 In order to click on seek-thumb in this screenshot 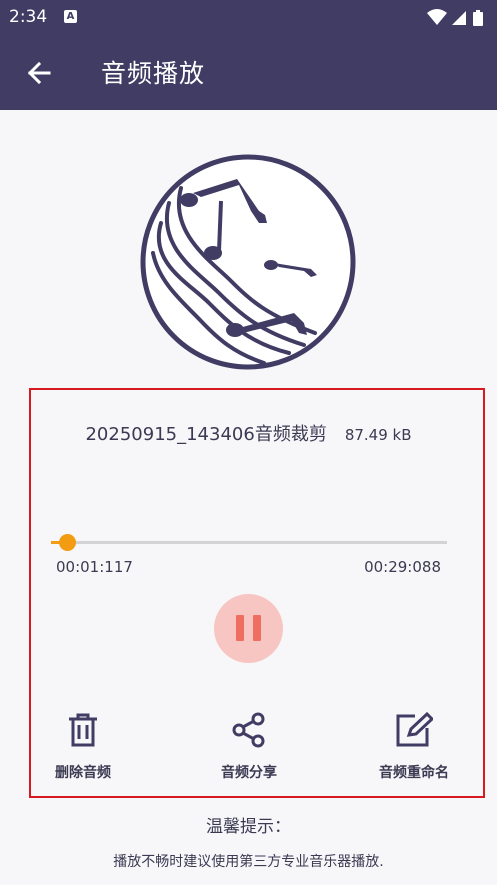, I will do `click(67, 542)`.